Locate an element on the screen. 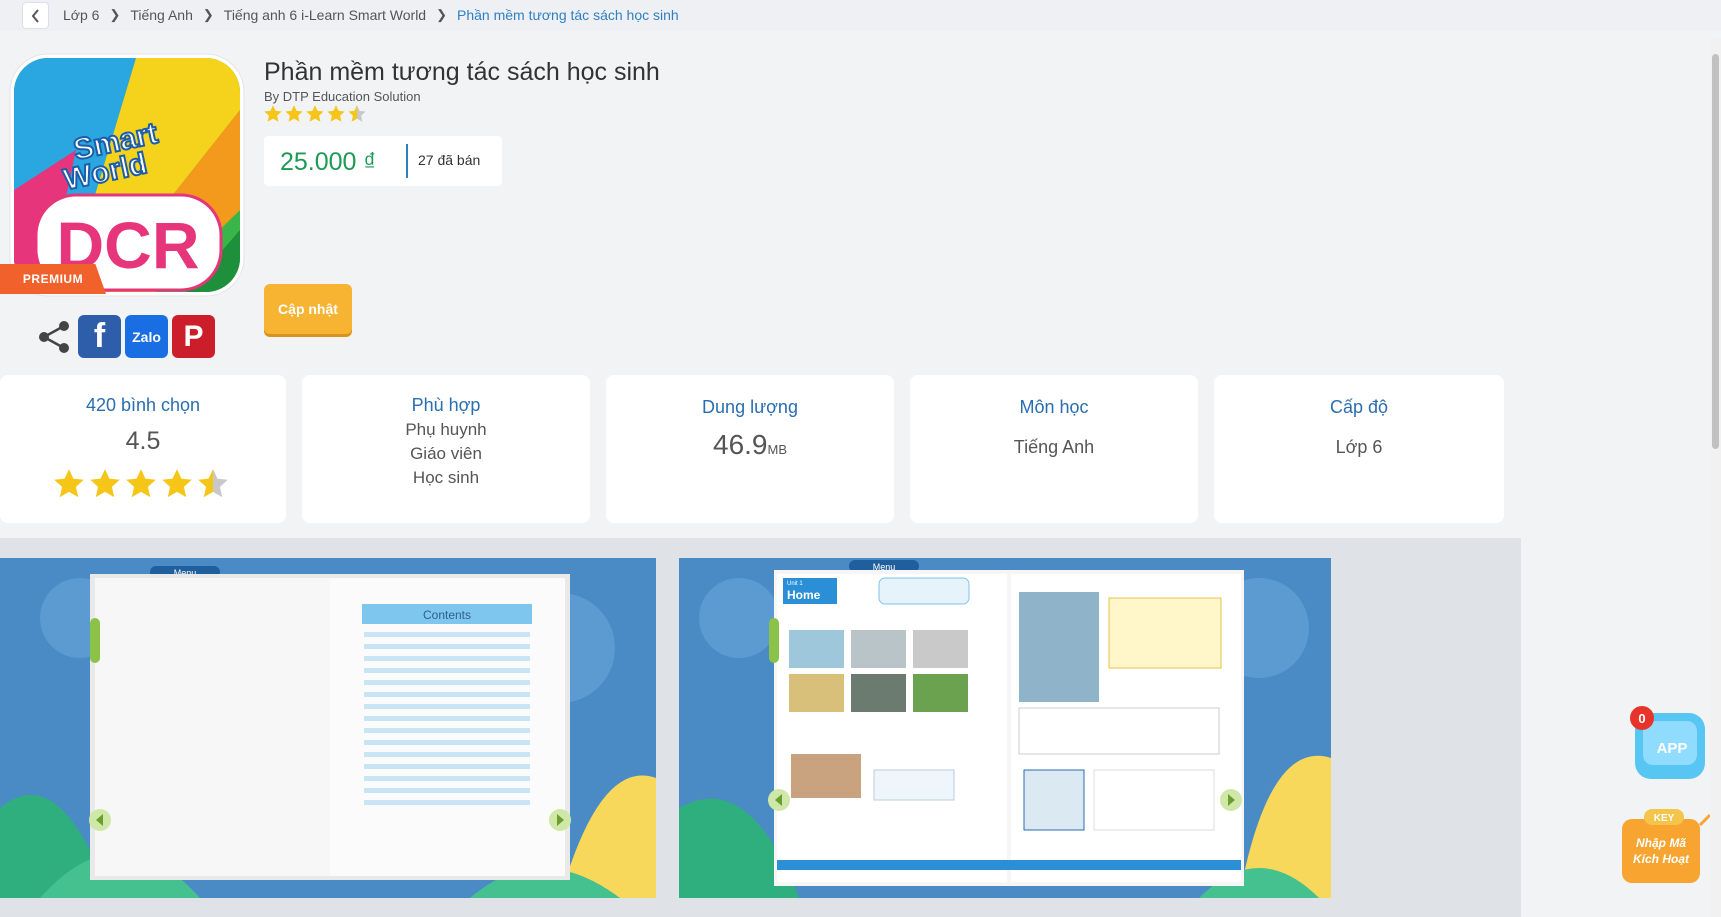  sold-count: 27 đã bán is located at coordinates (449, 160).